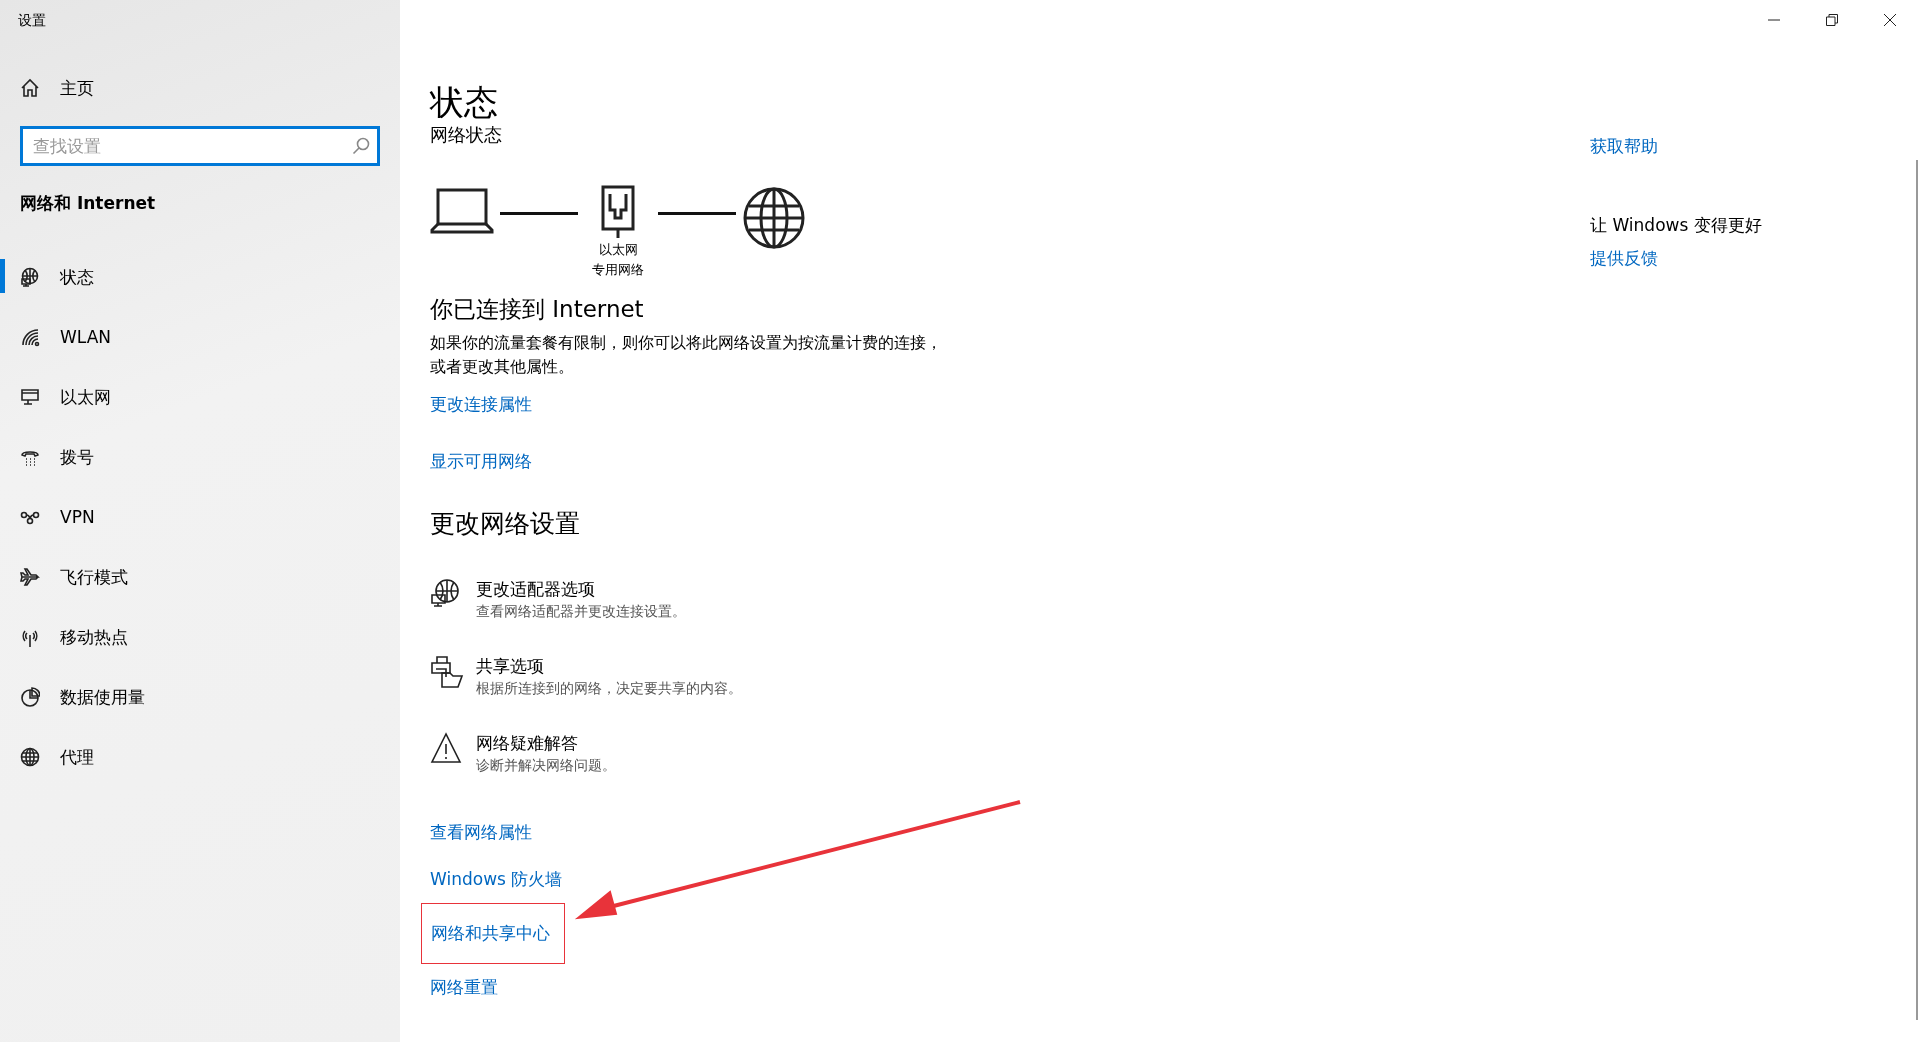 The height and width of the screenshot is (1042, 1920). Describe the element at coordinates (1890, 20) in the screenshot. I see `close-icon` at that location.